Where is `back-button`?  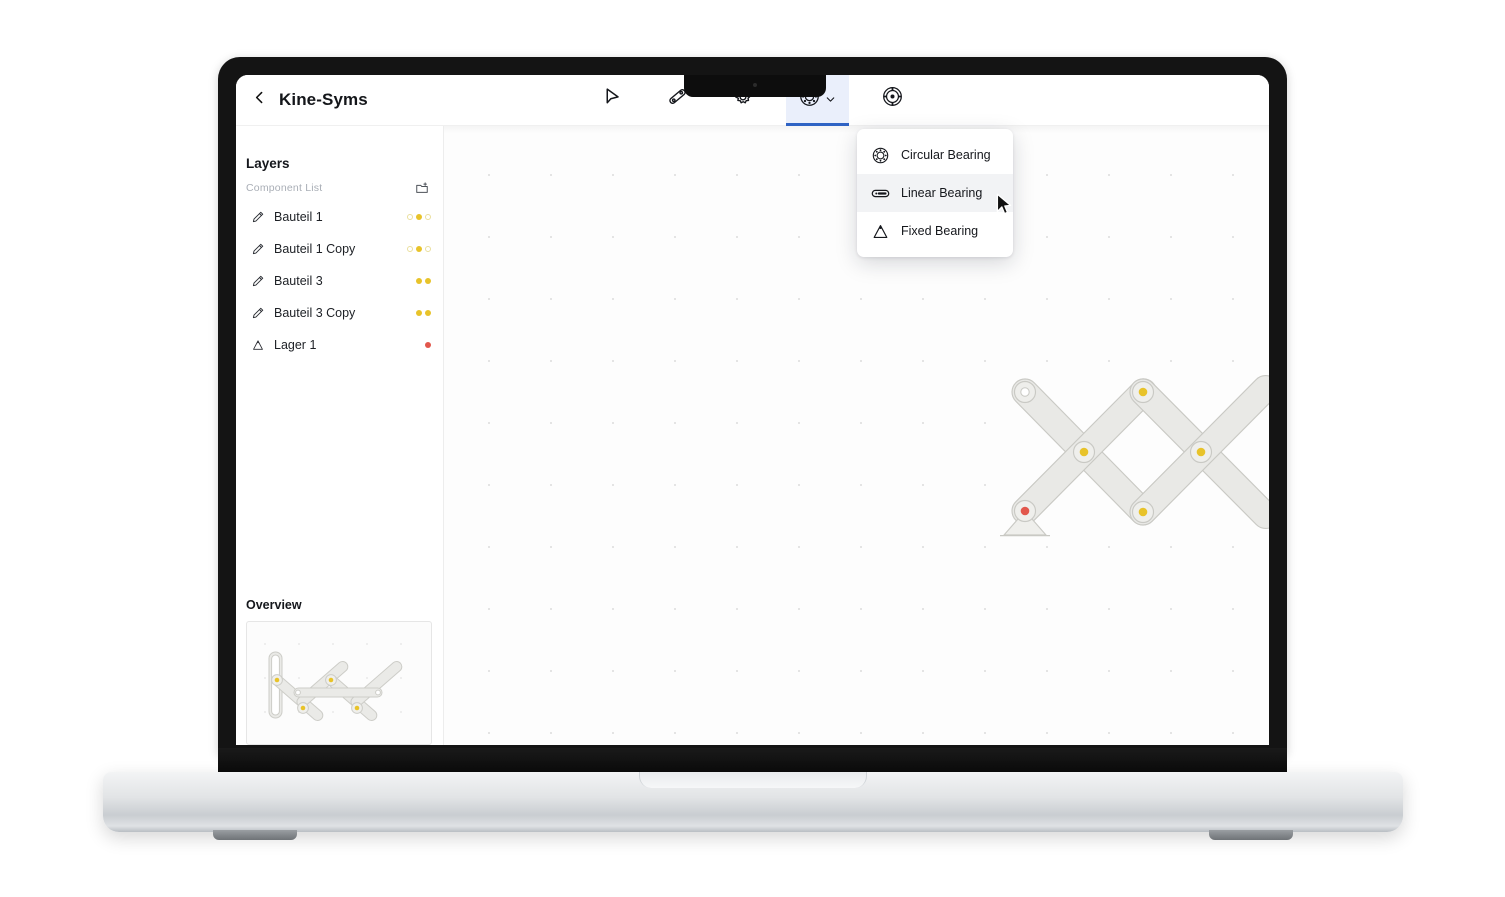 back-button is located at coordinates (259, 100).